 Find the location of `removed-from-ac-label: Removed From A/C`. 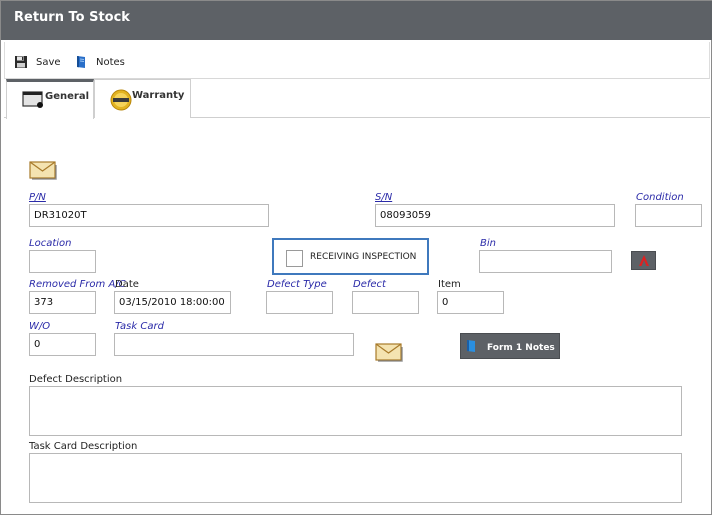

removed-from-ac-label: Removed From A/C is located at coordinates (77, 284).